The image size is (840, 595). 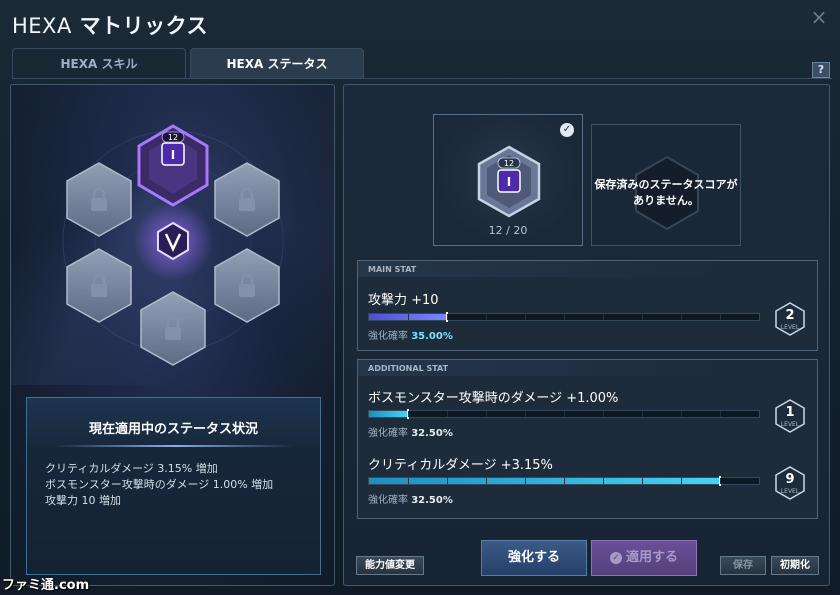 I want to click on title-prefix: HEXA, so click(x=42, y=26).